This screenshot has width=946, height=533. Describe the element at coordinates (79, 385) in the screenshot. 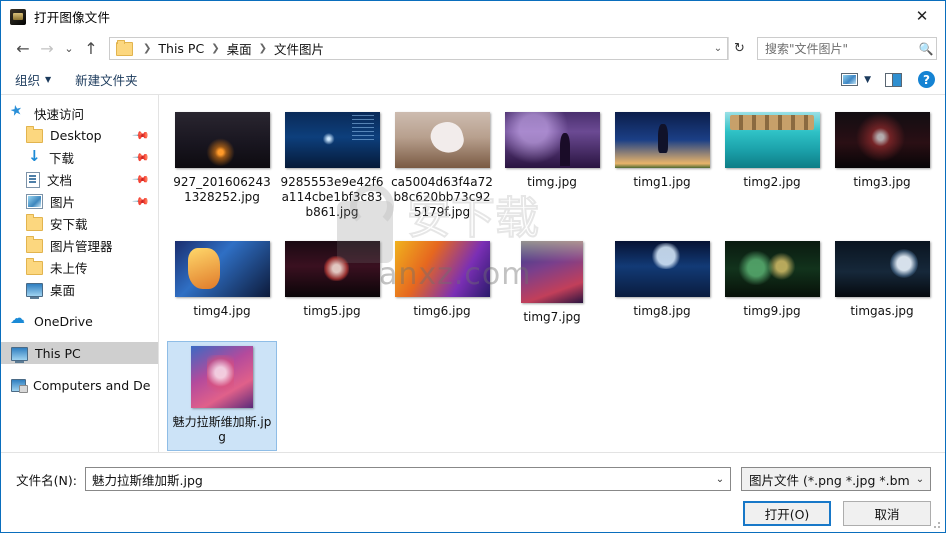

I see `sidebar-item-computers-and-devices: Computers and De` at that location.